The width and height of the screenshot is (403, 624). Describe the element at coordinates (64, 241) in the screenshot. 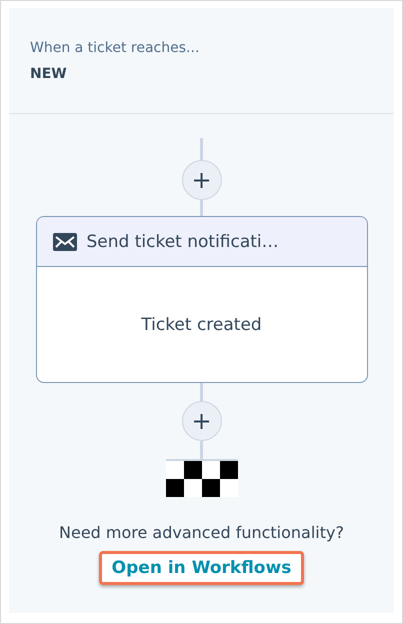

I see `envelope-icon` at that location.